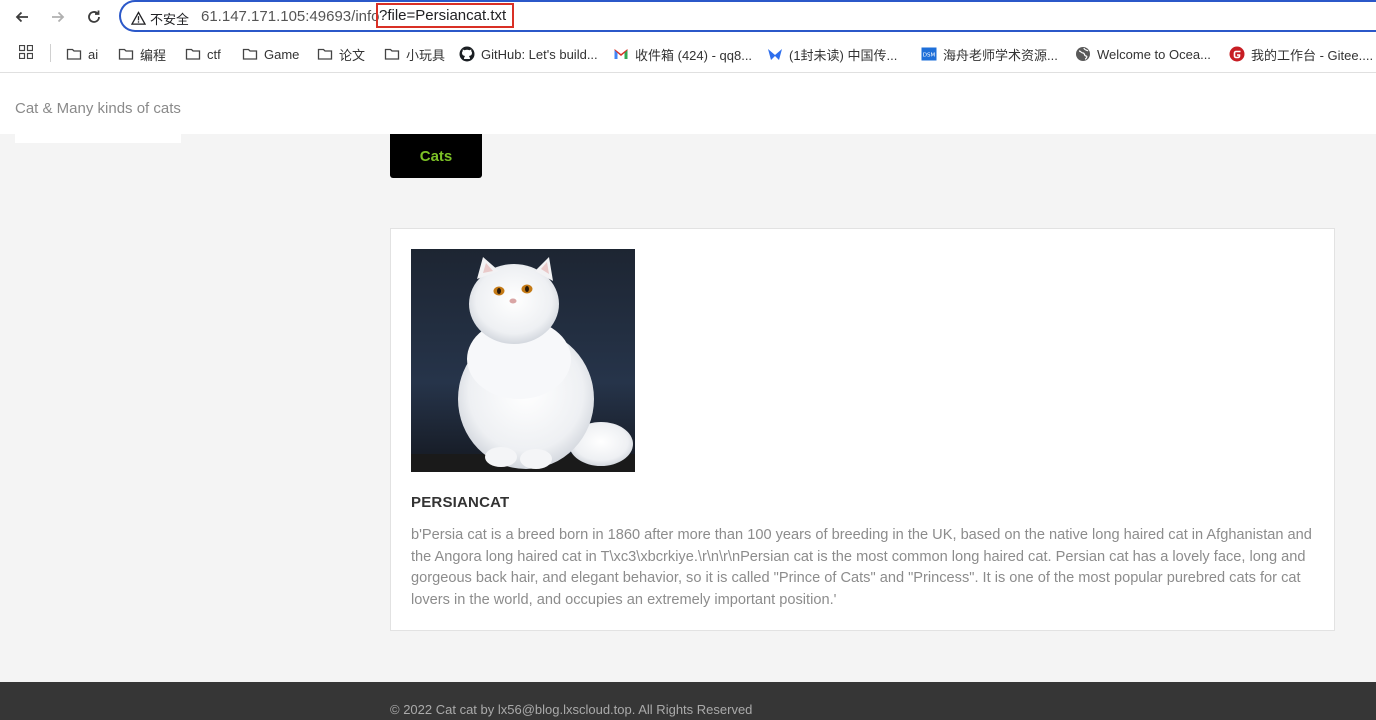  What do you see at coordinates (460, 502) in the screenshot?
I see `article-title: PERSIANCAT` at bounding box center [460, 502].